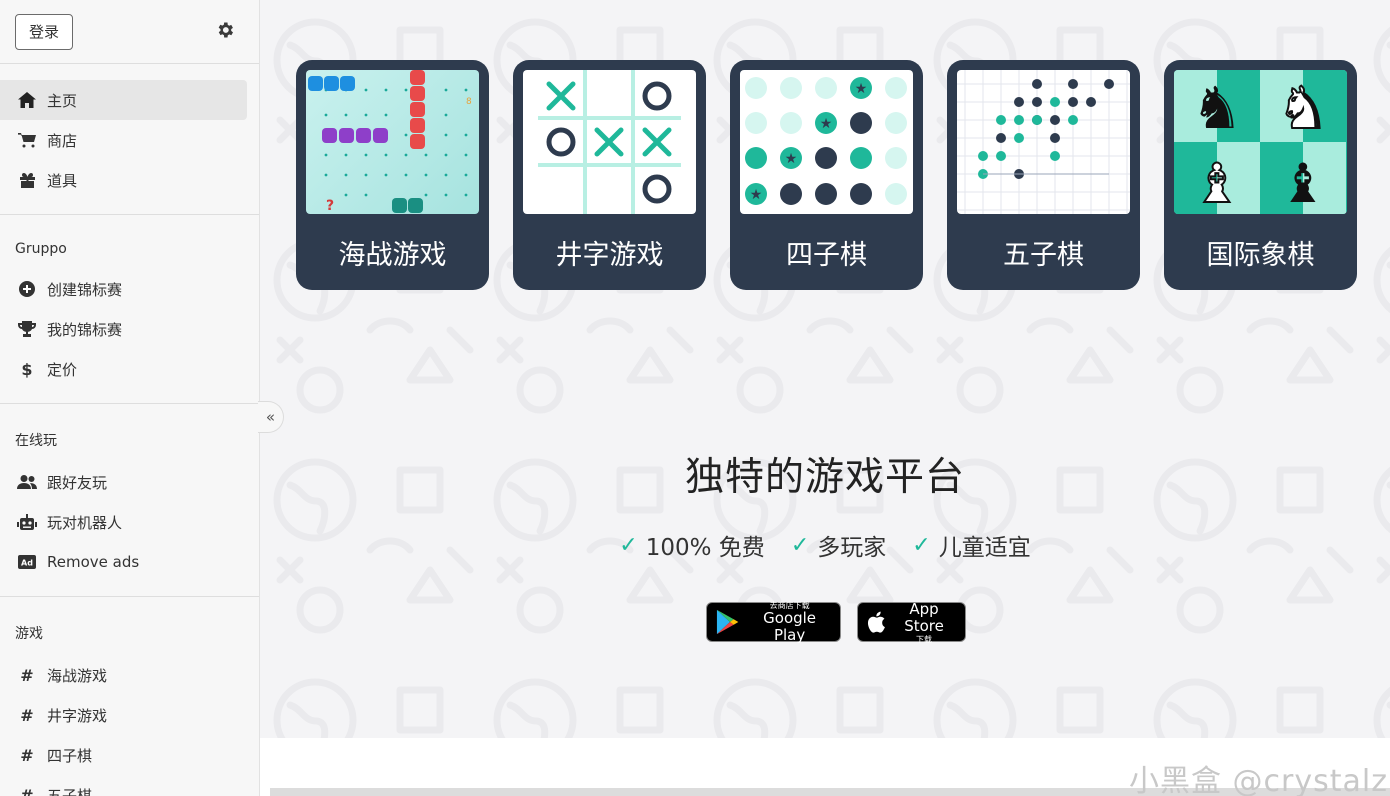 The height and width of the screenshot is (796, 1390). Describe the element at coordinates (852, 548) in the screenshot. I see `feature-label: 多玩家` at that location.